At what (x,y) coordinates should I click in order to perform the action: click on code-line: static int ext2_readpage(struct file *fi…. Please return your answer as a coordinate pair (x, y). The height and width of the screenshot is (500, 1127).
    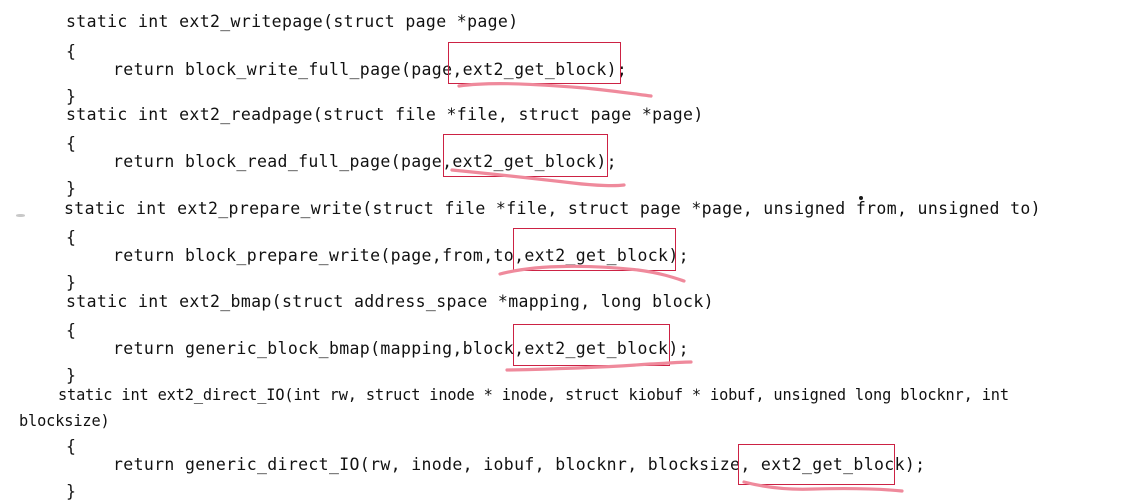
    Looking at the image, I should click on (385, 114).